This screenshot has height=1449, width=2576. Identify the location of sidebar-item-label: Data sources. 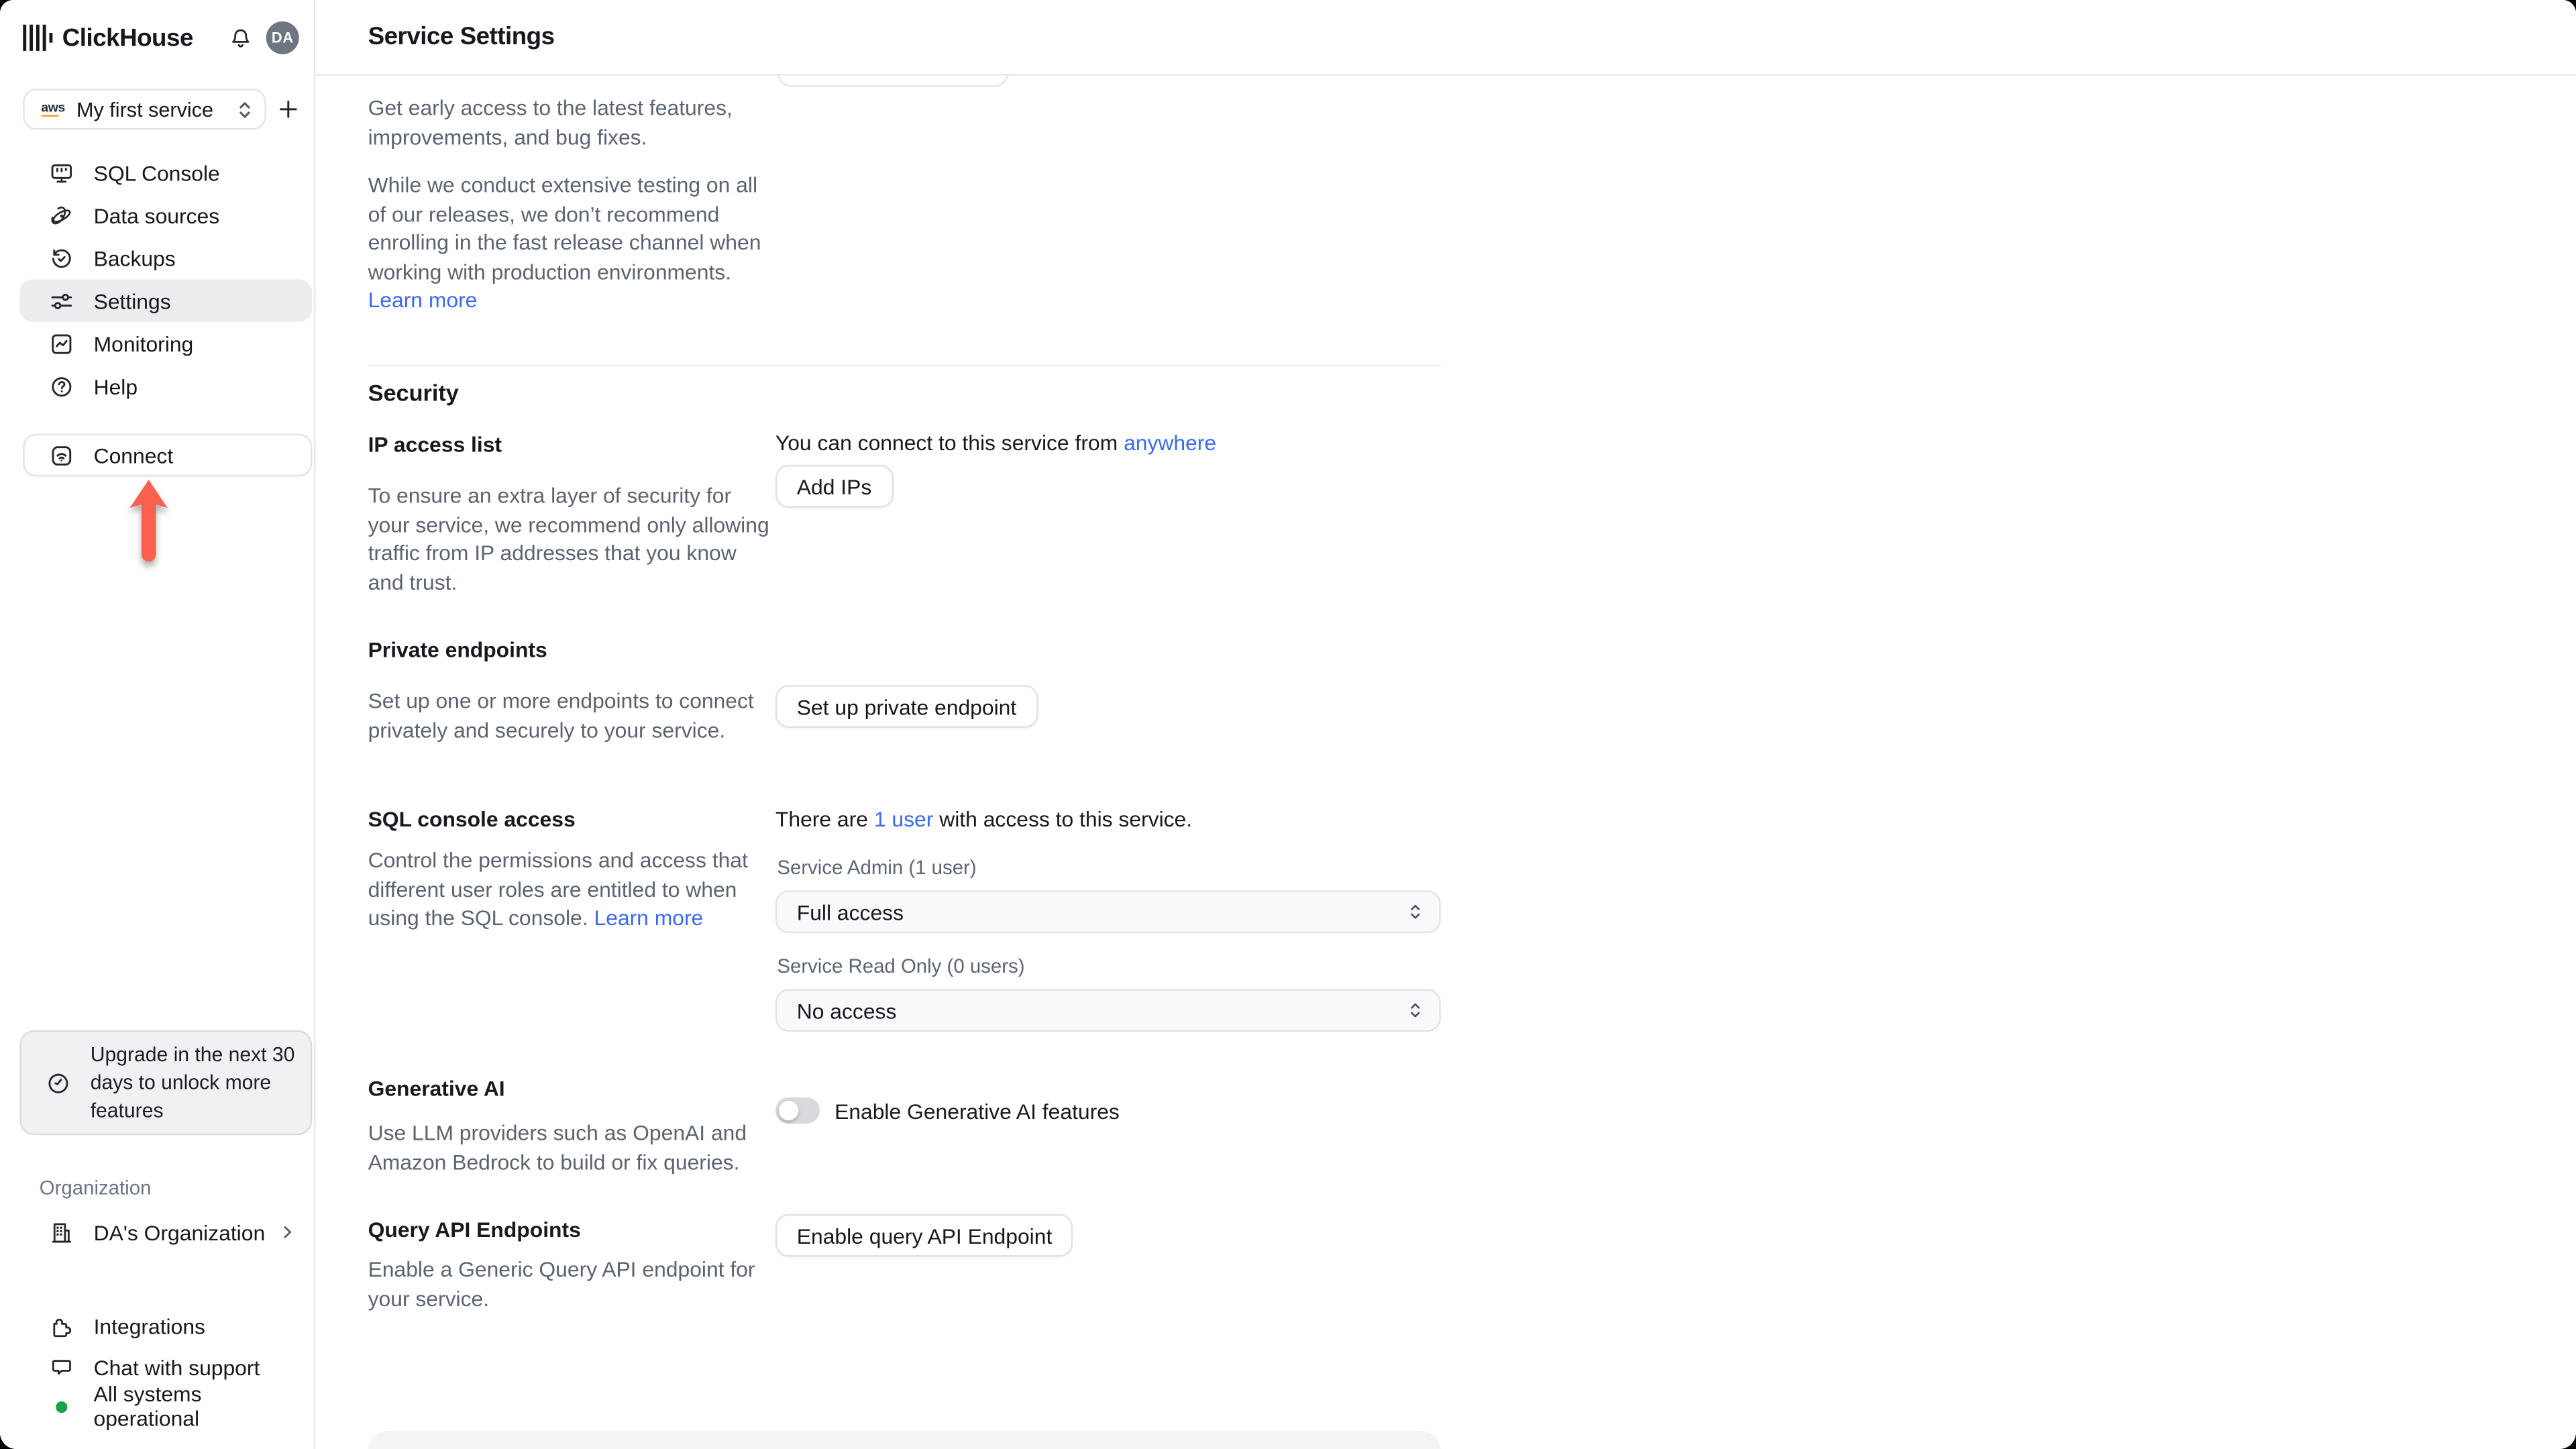
(156, 215).